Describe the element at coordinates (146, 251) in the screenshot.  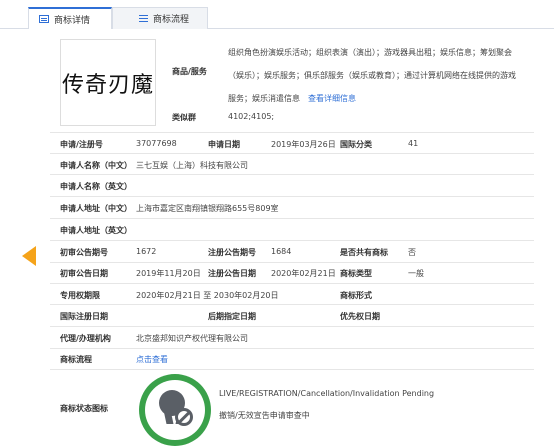
I see `prelim-issue-value: 1672` at that location.